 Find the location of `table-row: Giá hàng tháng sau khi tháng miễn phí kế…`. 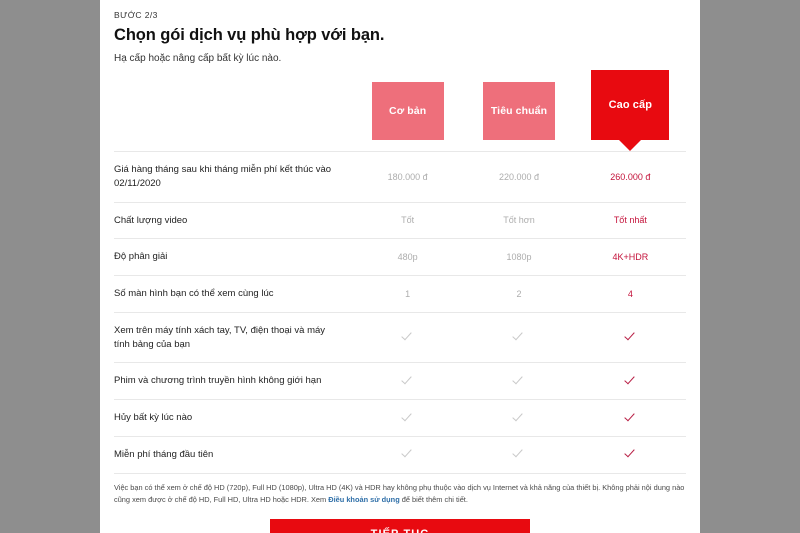

table-row: Giá hàng tháng sau khi tháng miễn phí kế… is located at coordinates (400, 177).